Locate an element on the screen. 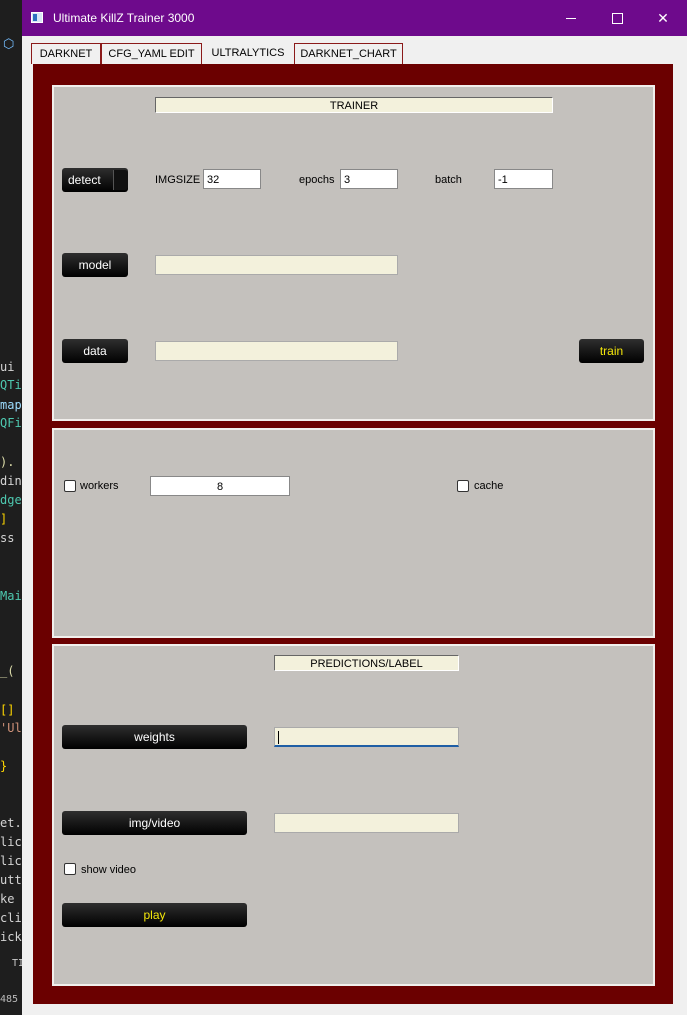 The image size is (687, 1015). weights-path-input is located at coordinates (366, 737).